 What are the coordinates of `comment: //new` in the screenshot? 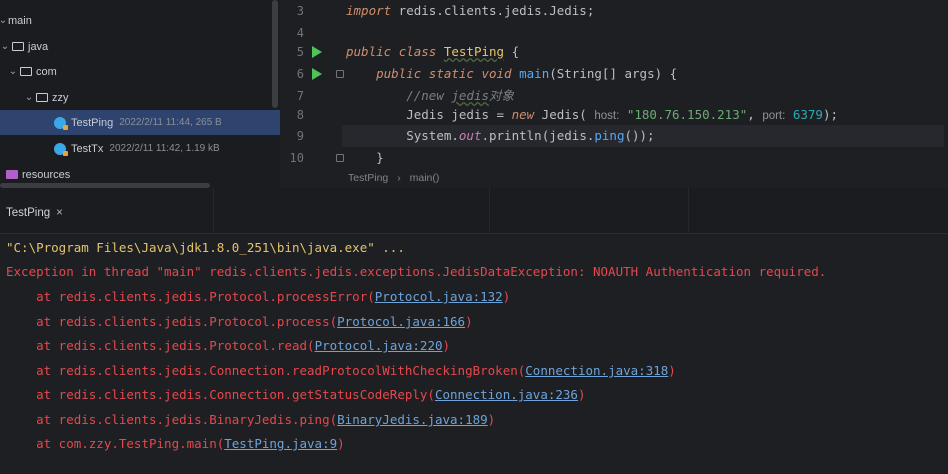 It's located at (429, 95).